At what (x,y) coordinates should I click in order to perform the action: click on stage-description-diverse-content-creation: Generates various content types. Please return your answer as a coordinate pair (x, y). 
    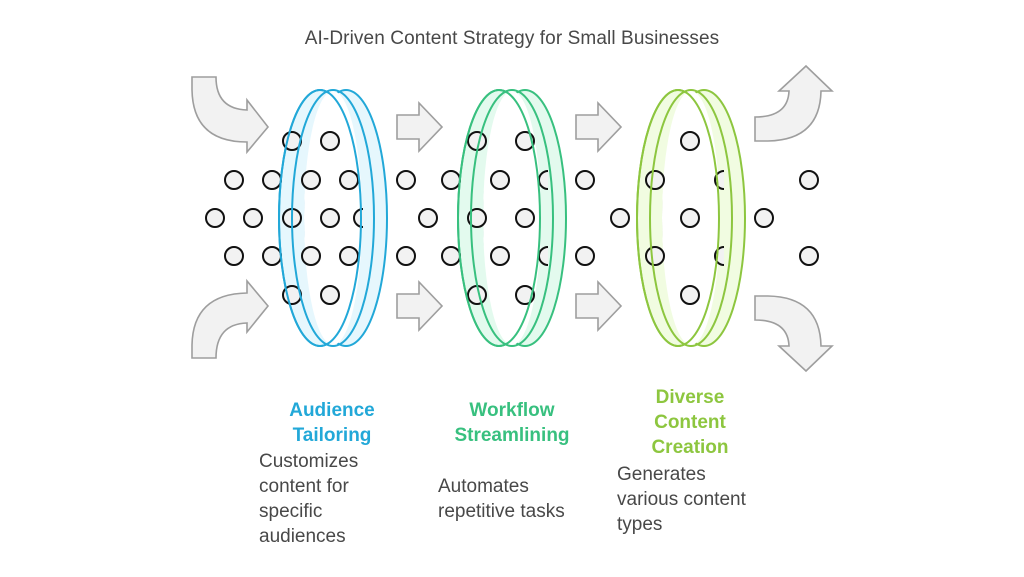
    Looking at the image, I should click on (681, 499).